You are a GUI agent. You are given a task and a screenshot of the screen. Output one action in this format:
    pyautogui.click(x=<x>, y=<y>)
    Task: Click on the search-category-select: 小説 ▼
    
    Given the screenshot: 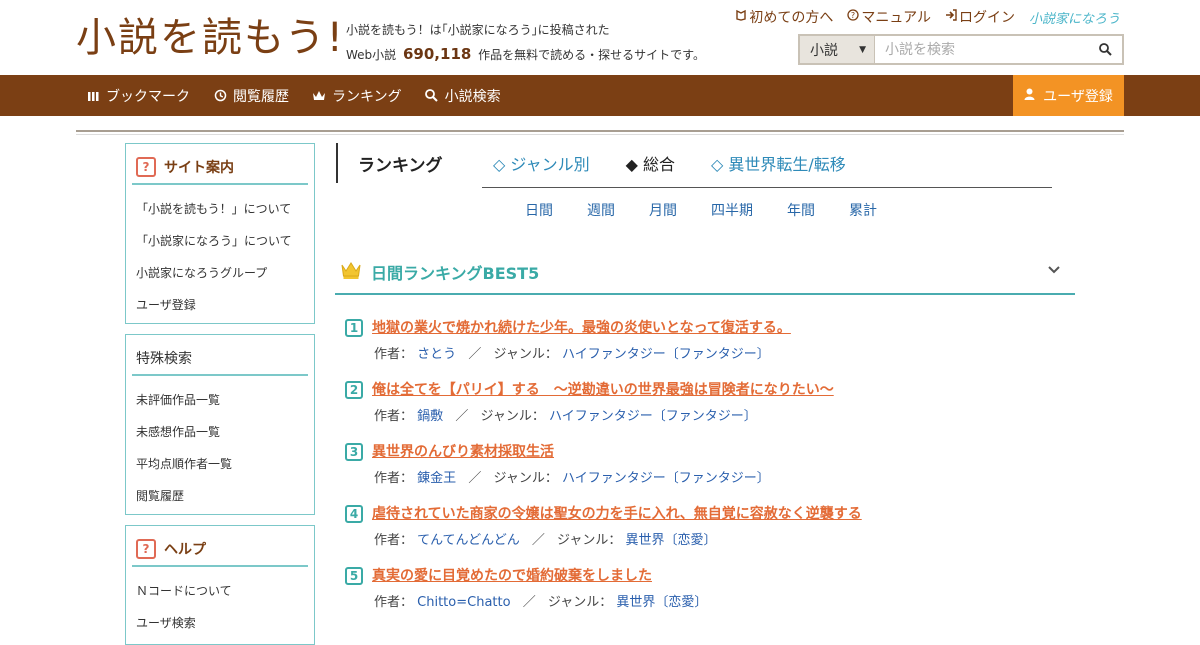 What is the action you would take?
    pyautogui.click(x=837, y=49)
    